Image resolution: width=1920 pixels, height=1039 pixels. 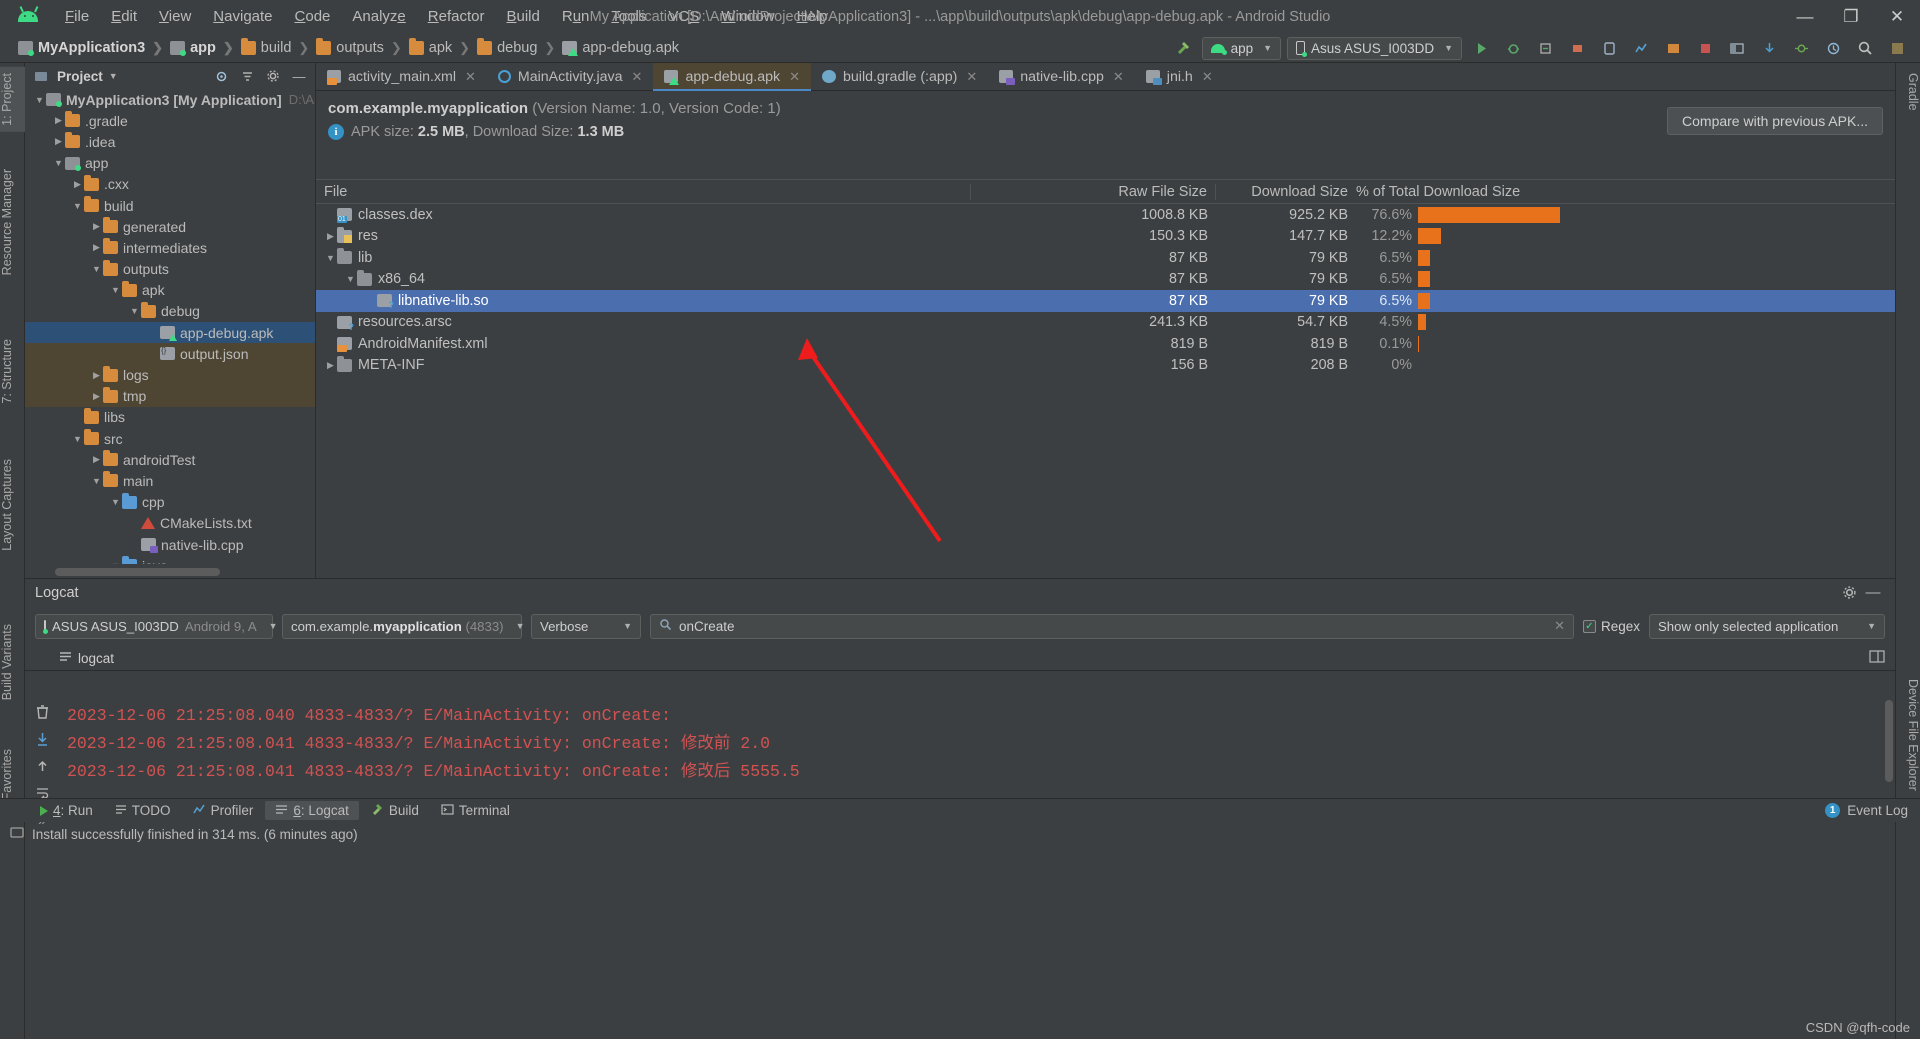 What do you see at coordinates (1105, 323) in the screenshot?
I see `table-row: resources.arsc 241.3 KB 54.7 KB 4.5%` at bounding box center [1105, 323].